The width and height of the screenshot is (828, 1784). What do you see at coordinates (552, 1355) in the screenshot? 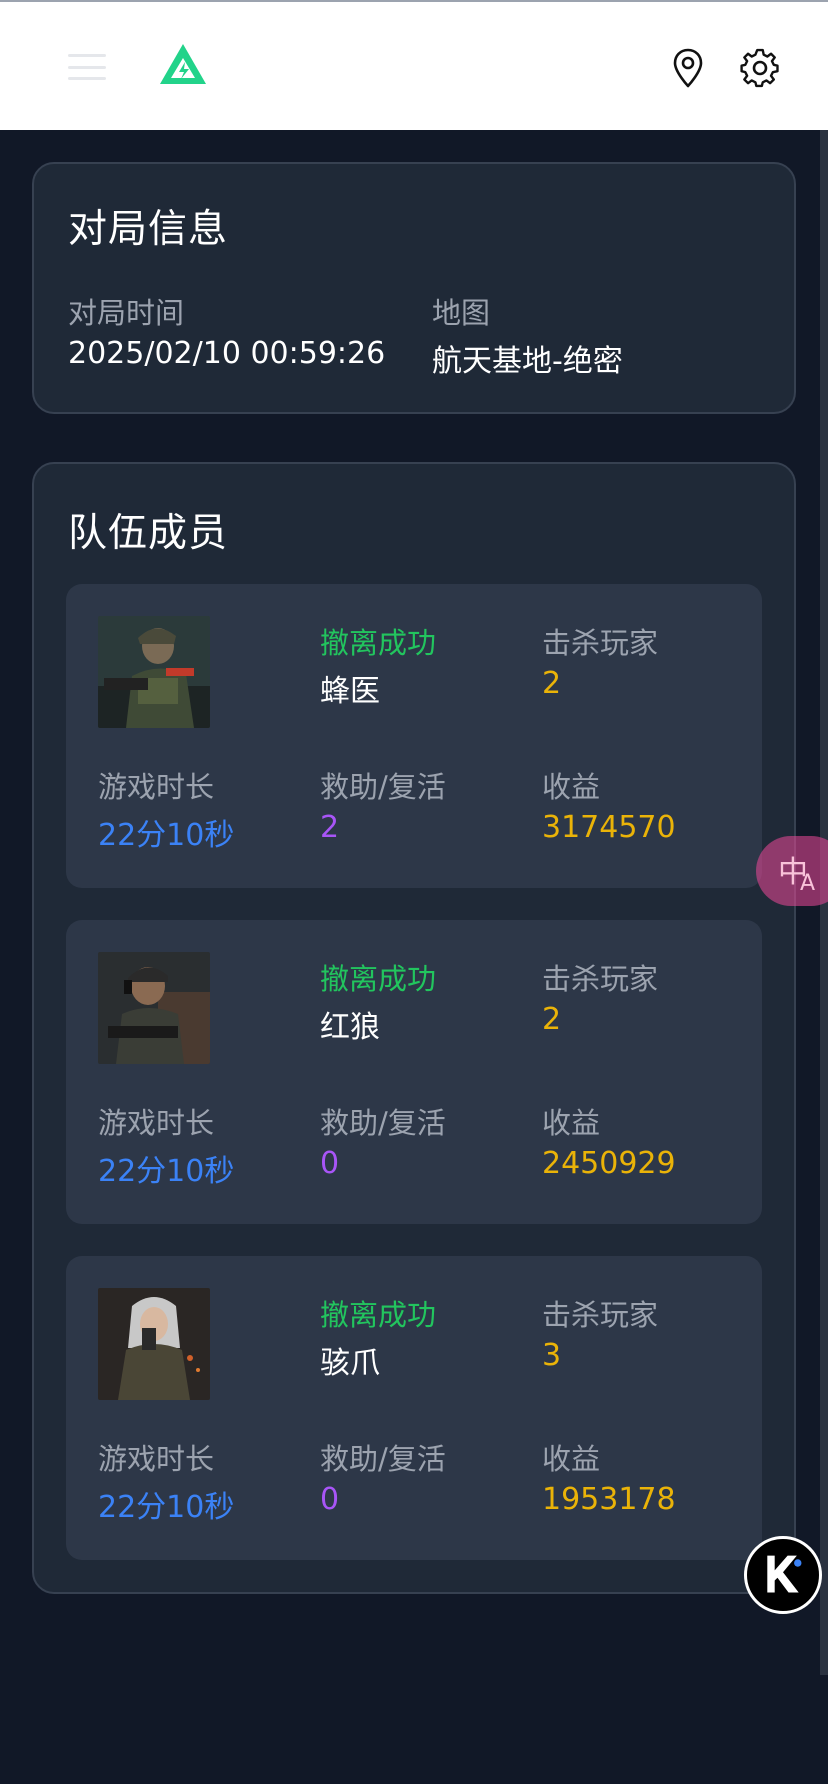
I see `kills-value: 3` at bounding box center [552, 1355].